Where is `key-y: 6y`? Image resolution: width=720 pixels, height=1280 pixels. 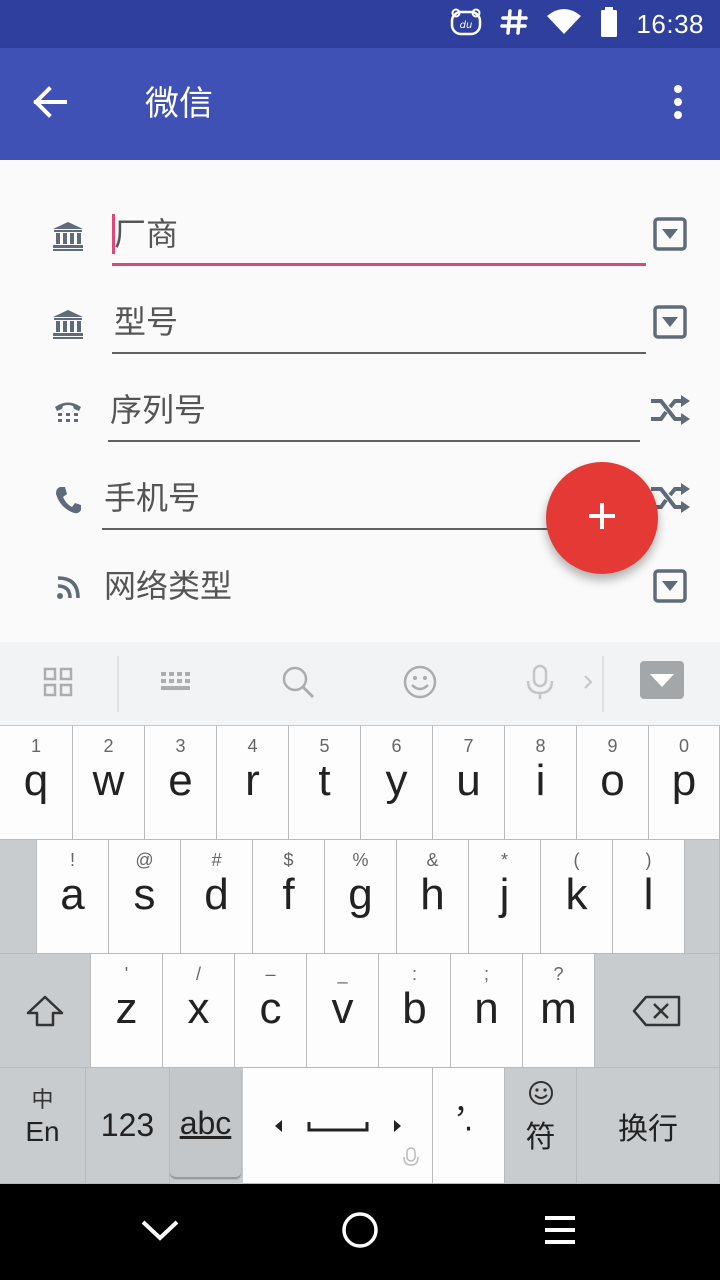
key-y: 6y is located at coordinates (397, 783).